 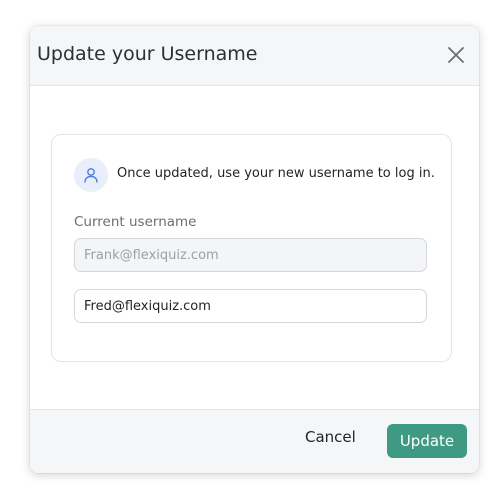 I want to click on close-button, so click(x=456, y=55).